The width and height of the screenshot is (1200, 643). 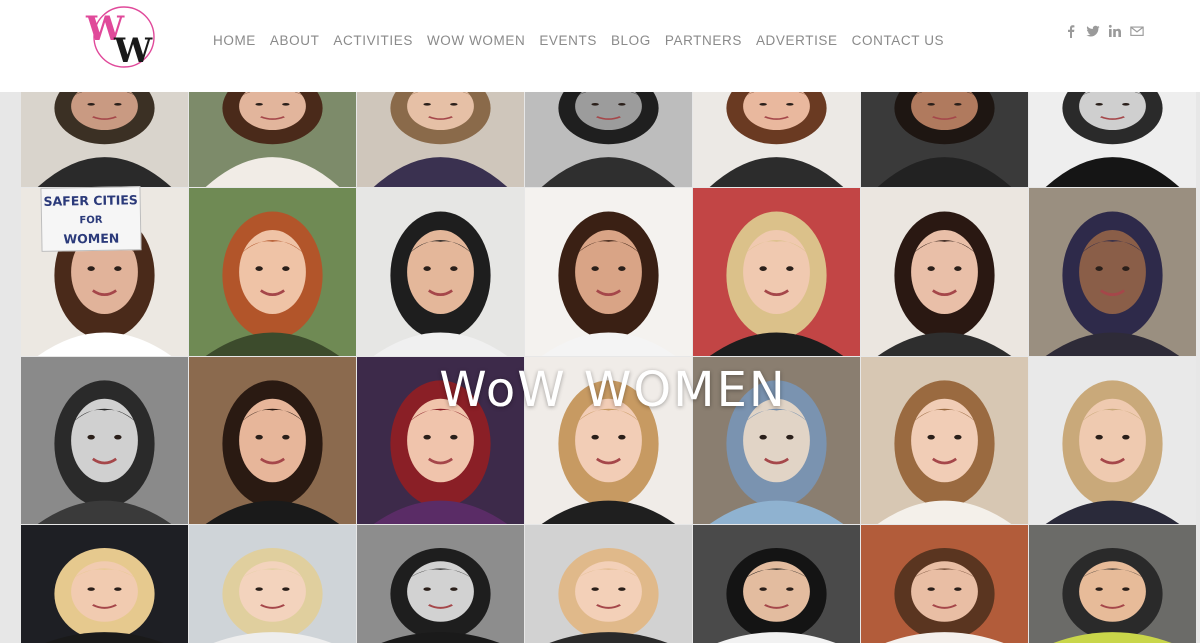 What do you see at coordinates (568, 41) in the screenshot?
I see `nav-events: EVENTS` at bounding box center [568, 41].